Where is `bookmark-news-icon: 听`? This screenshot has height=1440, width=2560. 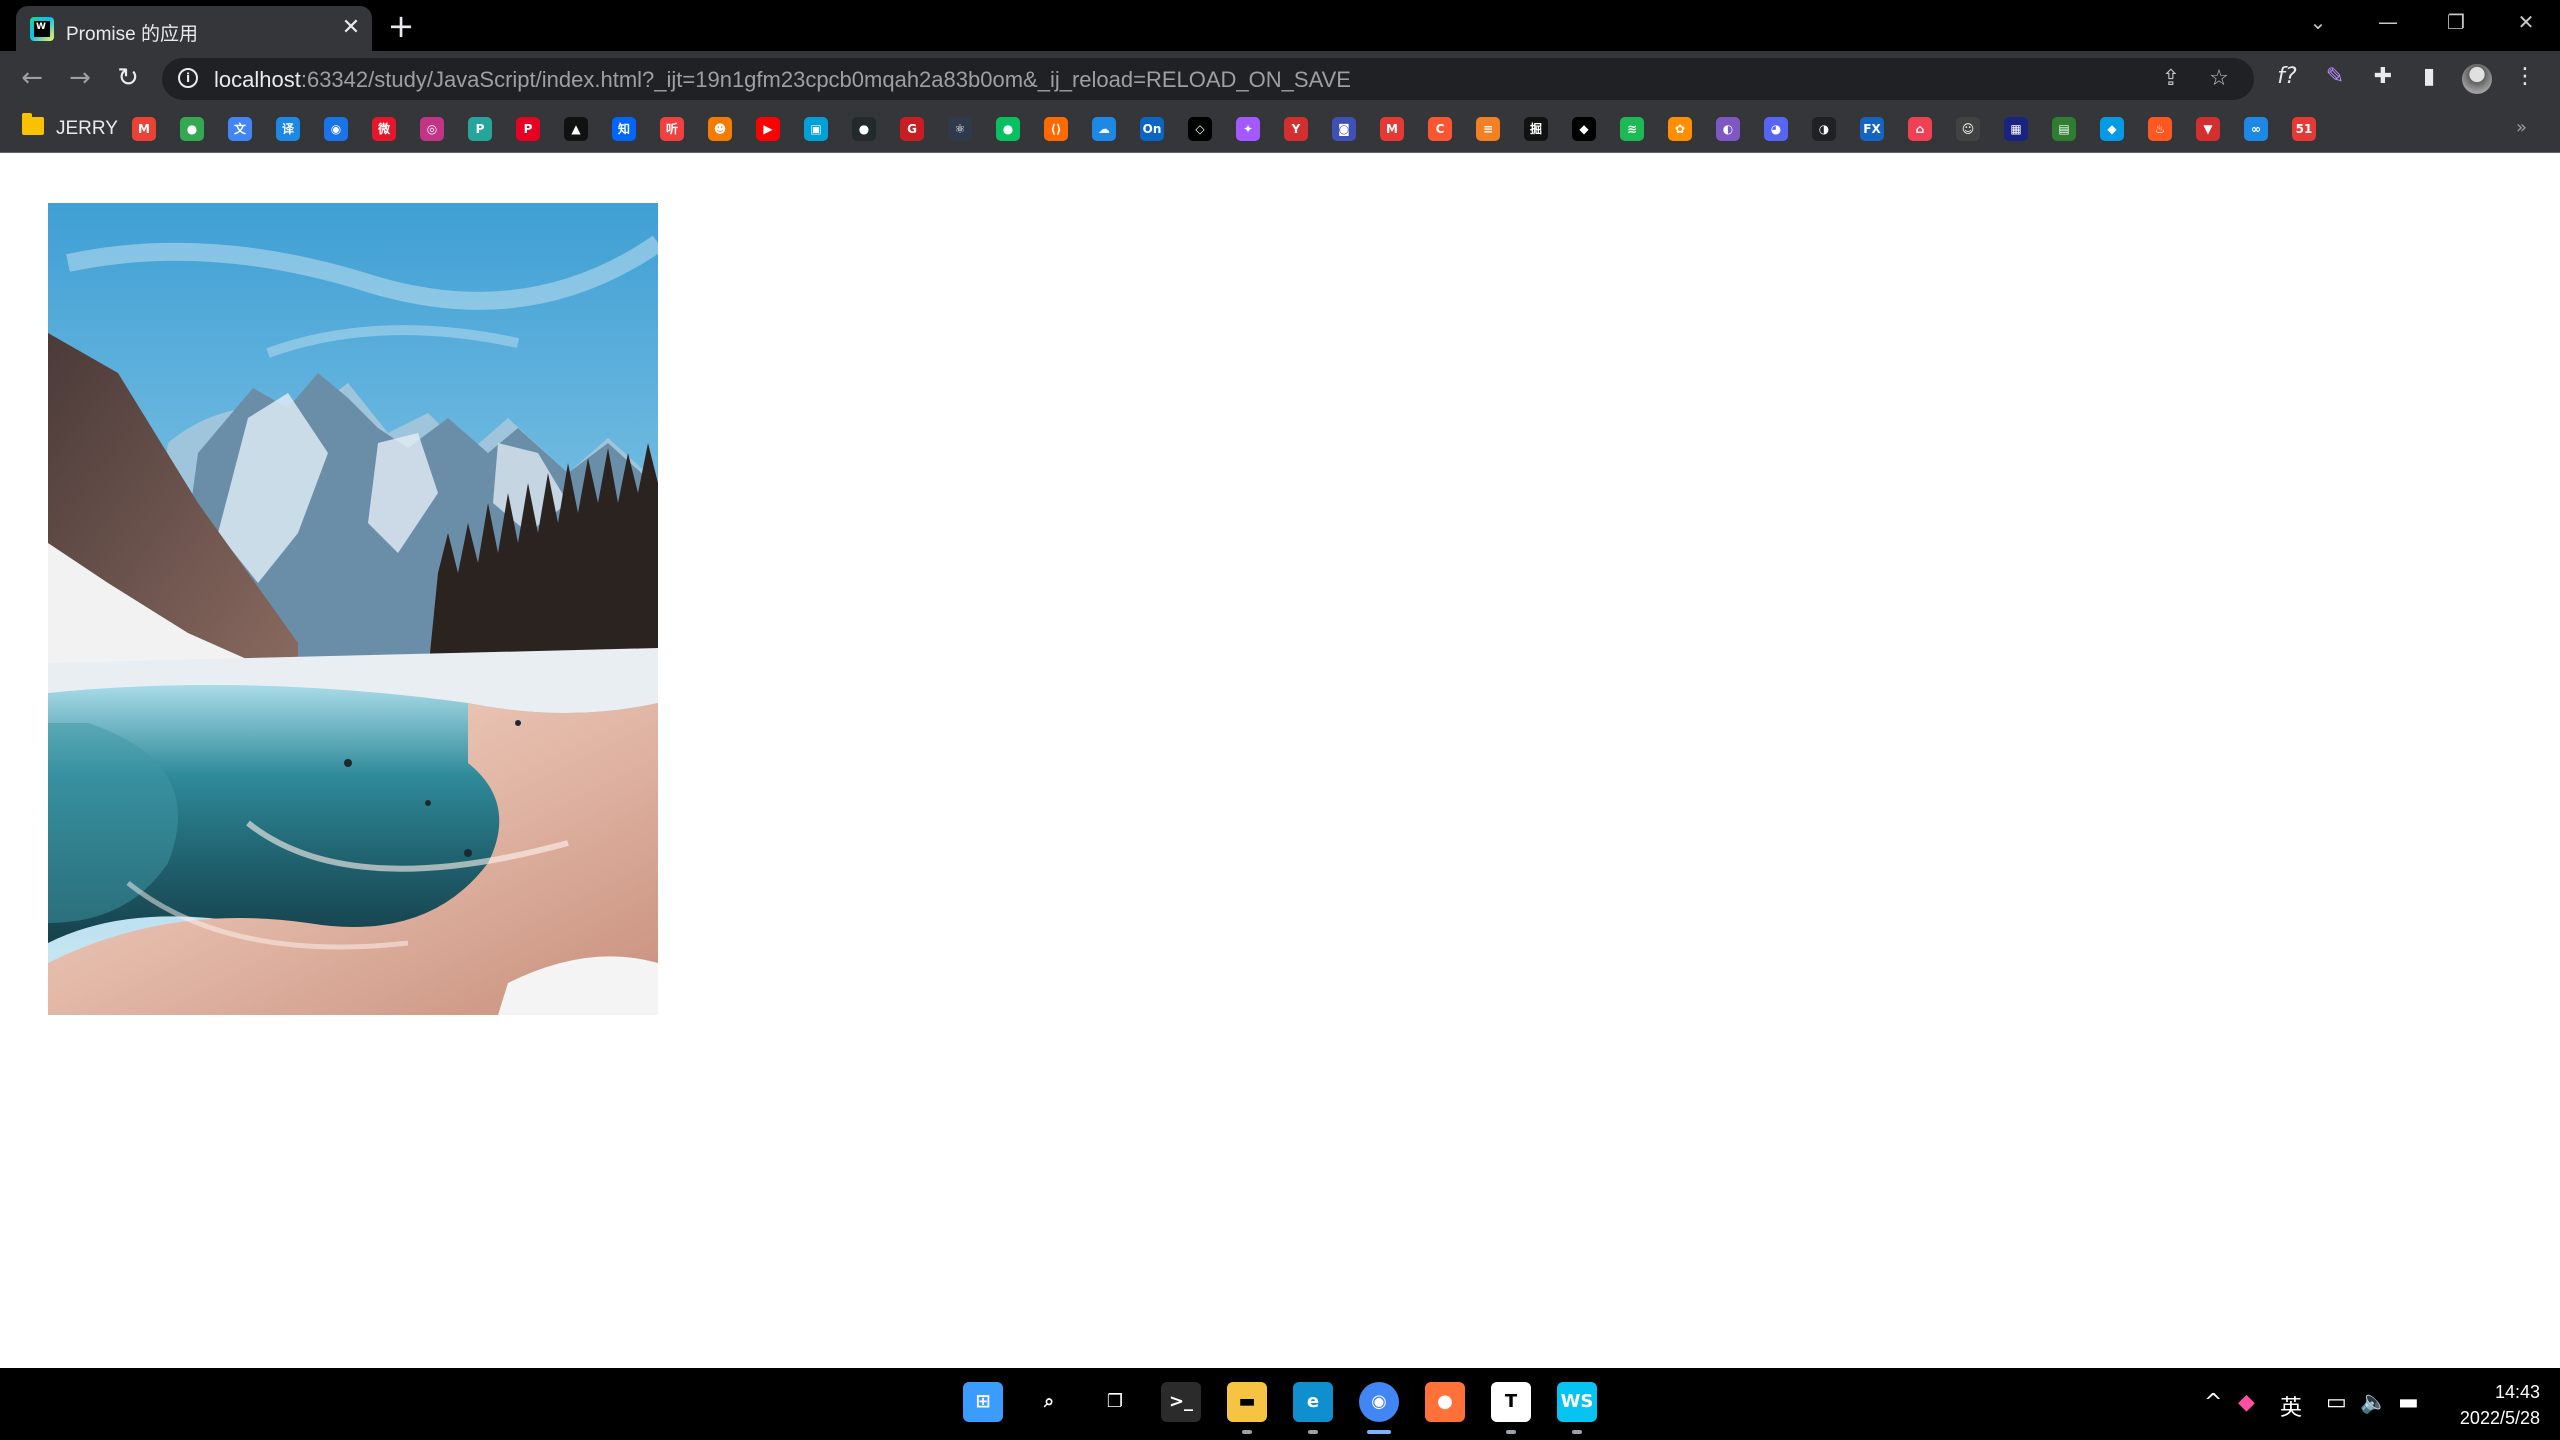 bookmark-news-icon: 听 is located at coordinates (672, 129).